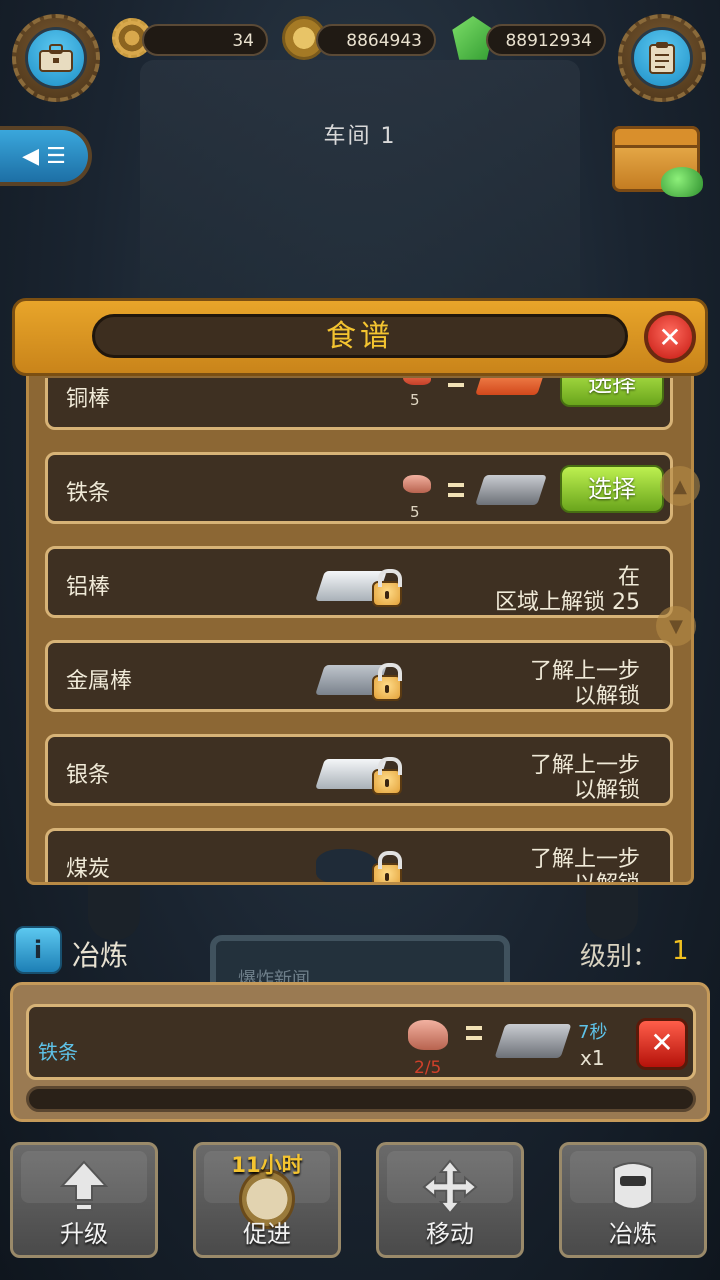  I want to click on move-button: 移动, so click(450, 1200).